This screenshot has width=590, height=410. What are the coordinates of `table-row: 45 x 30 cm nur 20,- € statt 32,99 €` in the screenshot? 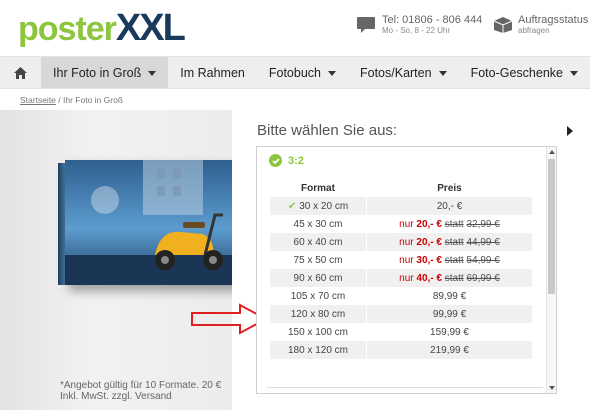 It's located at (401, 224).